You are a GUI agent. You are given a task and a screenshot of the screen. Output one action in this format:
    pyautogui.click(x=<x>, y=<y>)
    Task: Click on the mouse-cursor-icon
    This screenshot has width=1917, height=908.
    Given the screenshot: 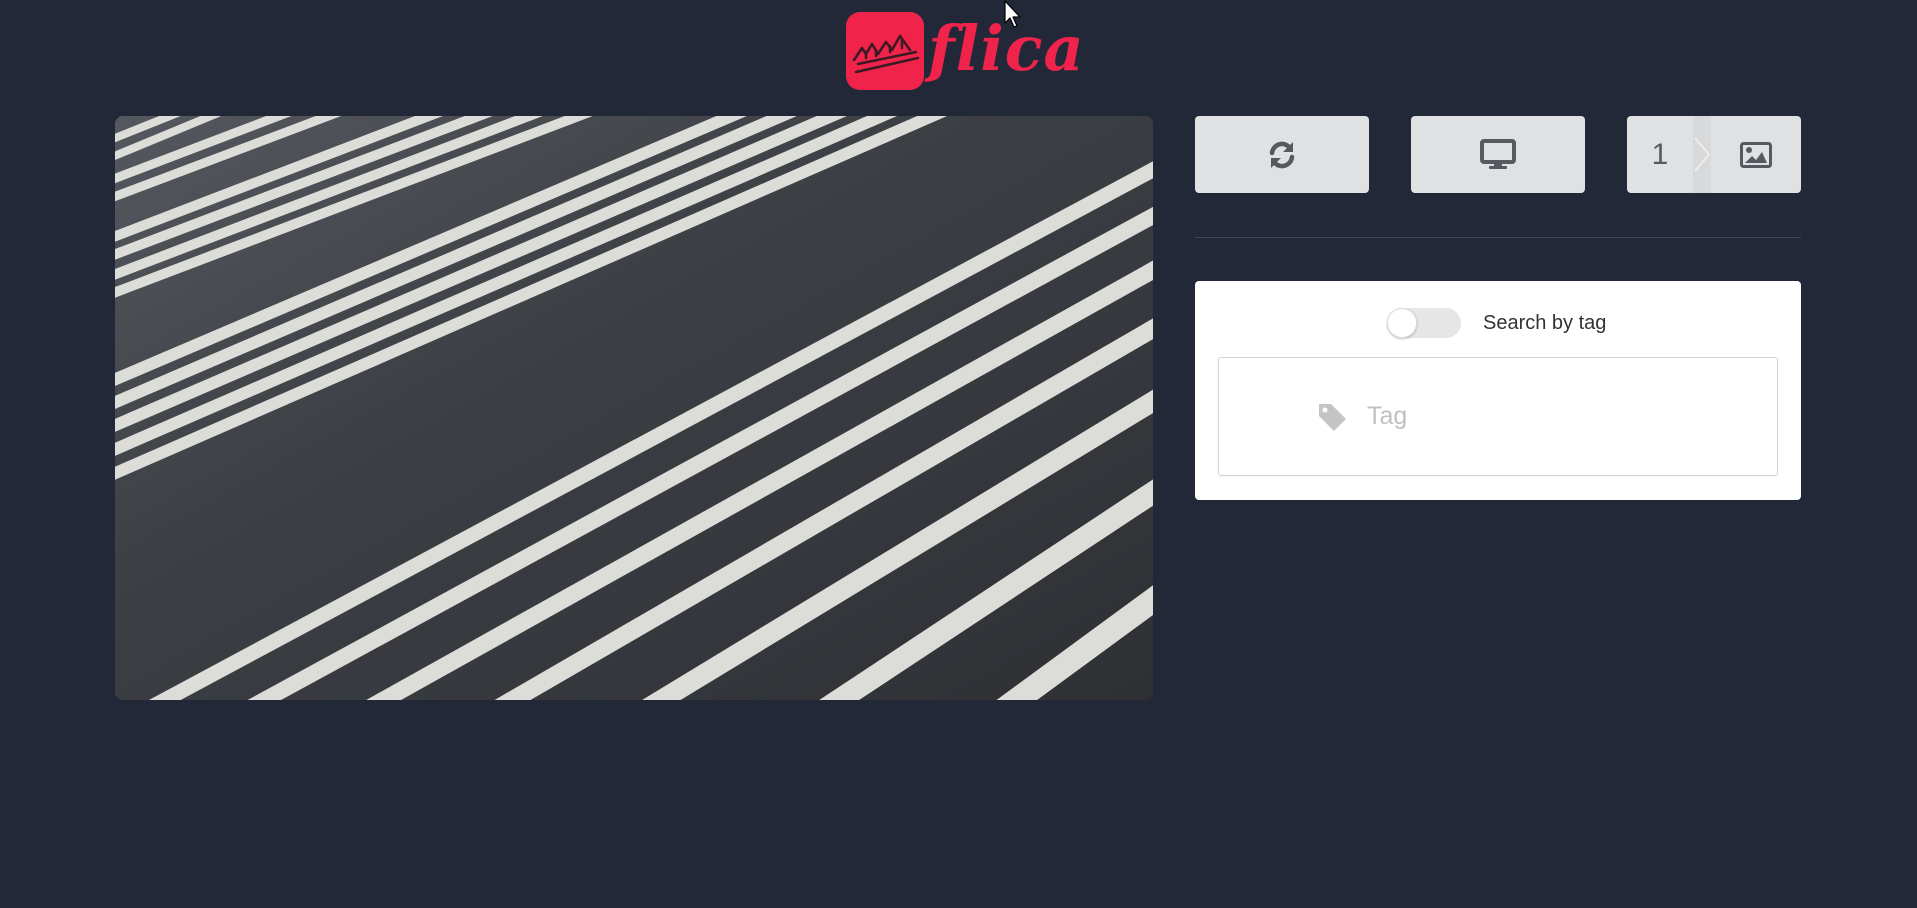 What is the action you would take?
    pyautogui.click(x=1012, y=14)
    